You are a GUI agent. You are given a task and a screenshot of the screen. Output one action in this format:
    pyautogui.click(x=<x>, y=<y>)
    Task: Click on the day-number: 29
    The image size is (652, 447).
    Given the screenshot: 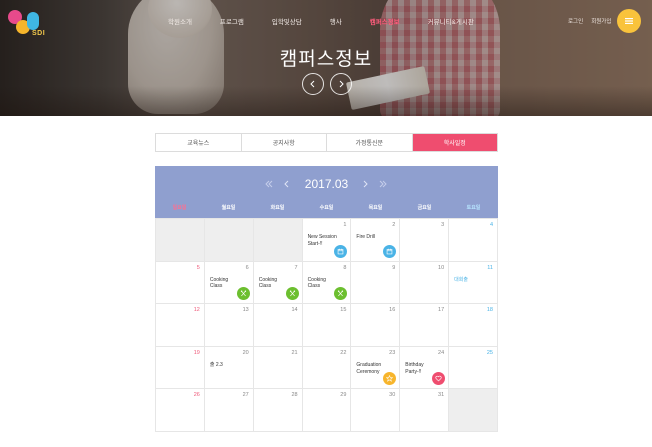 What is the action you would take?
    pyautogui.click(x=343, y=395)
    